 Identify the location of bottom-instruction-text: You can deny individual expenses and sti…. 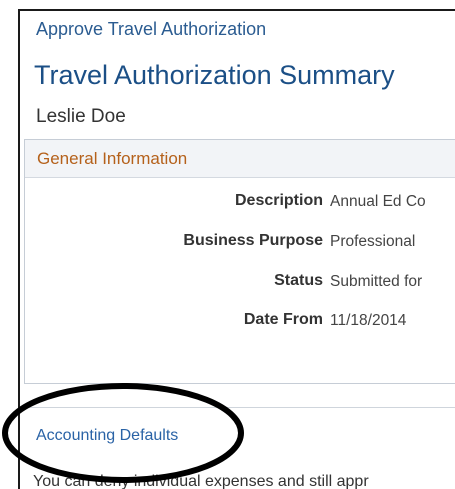
(201, 481).